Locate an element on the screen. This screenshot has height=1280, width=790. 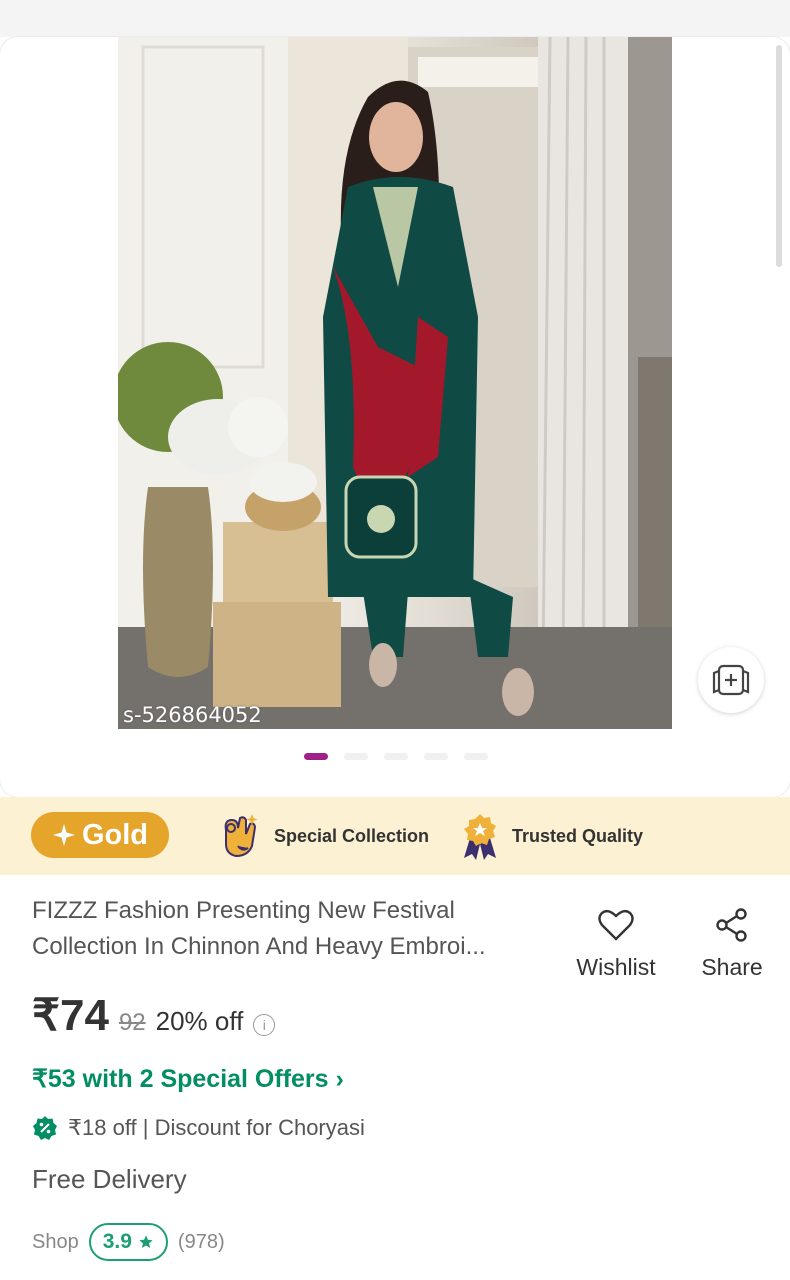
free-delivery-label: Free Delivery is located at coordinates (109, 1179).